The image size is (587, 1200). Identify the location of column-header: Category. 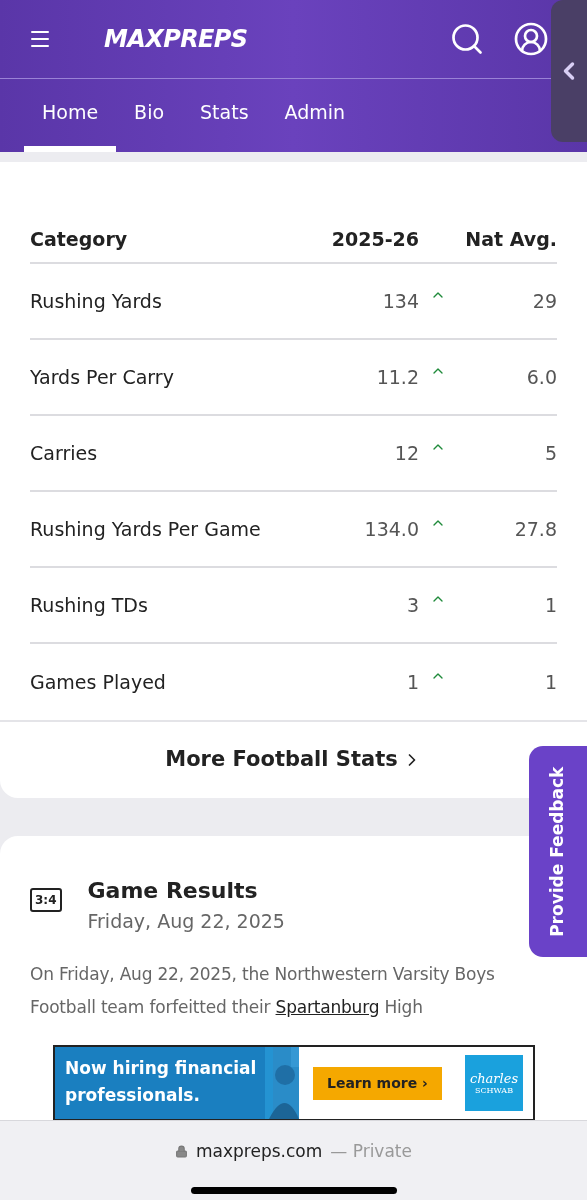
(79, 239).